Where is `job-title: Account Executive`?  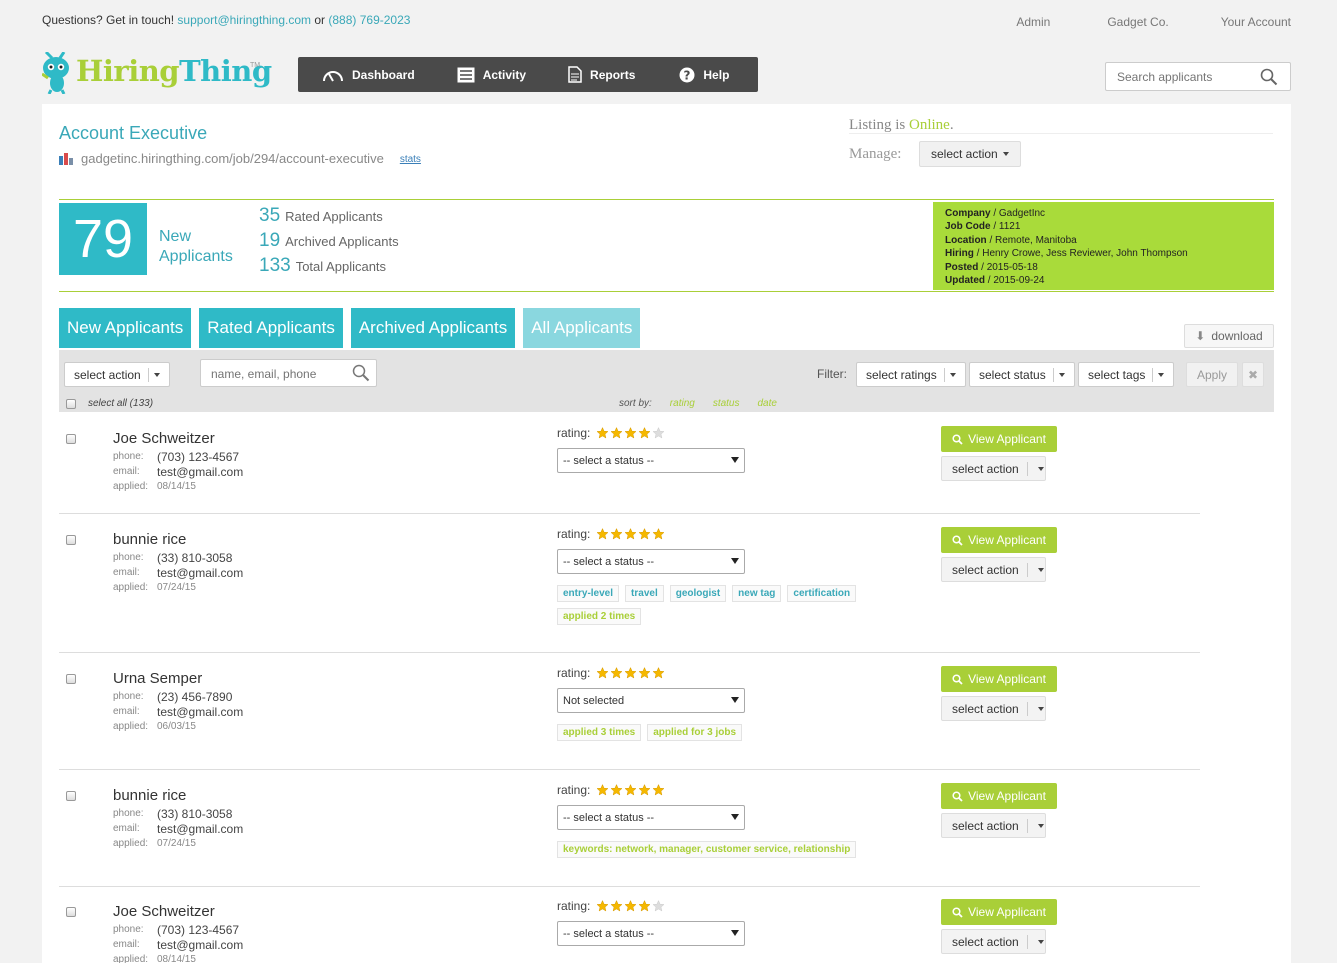
job-title: Account Executive is located at coordinates (133, 133).